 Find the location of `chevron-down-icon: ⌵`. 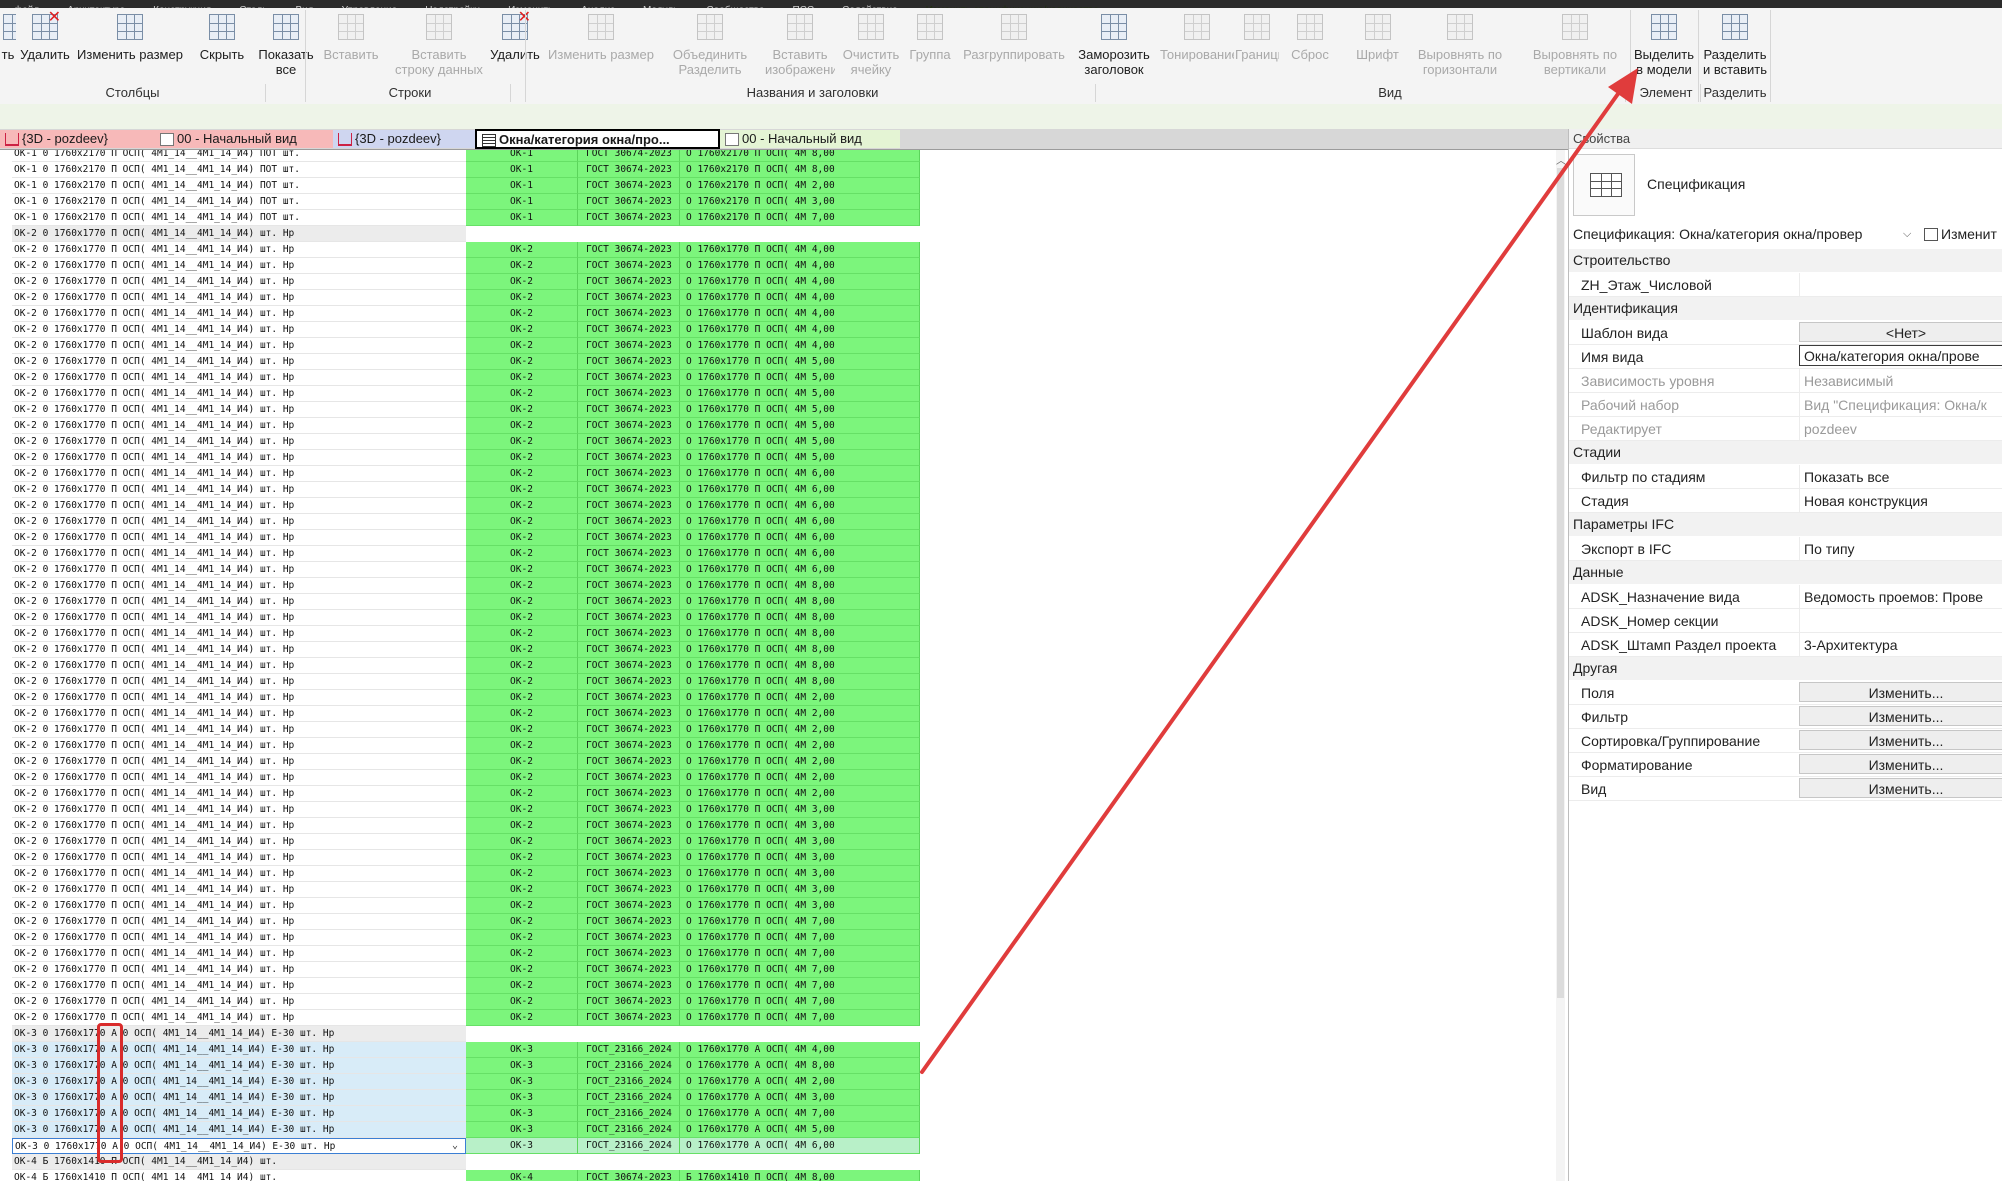

chevron-down-icon: ⌵ is located at coordinates (1907, 234).